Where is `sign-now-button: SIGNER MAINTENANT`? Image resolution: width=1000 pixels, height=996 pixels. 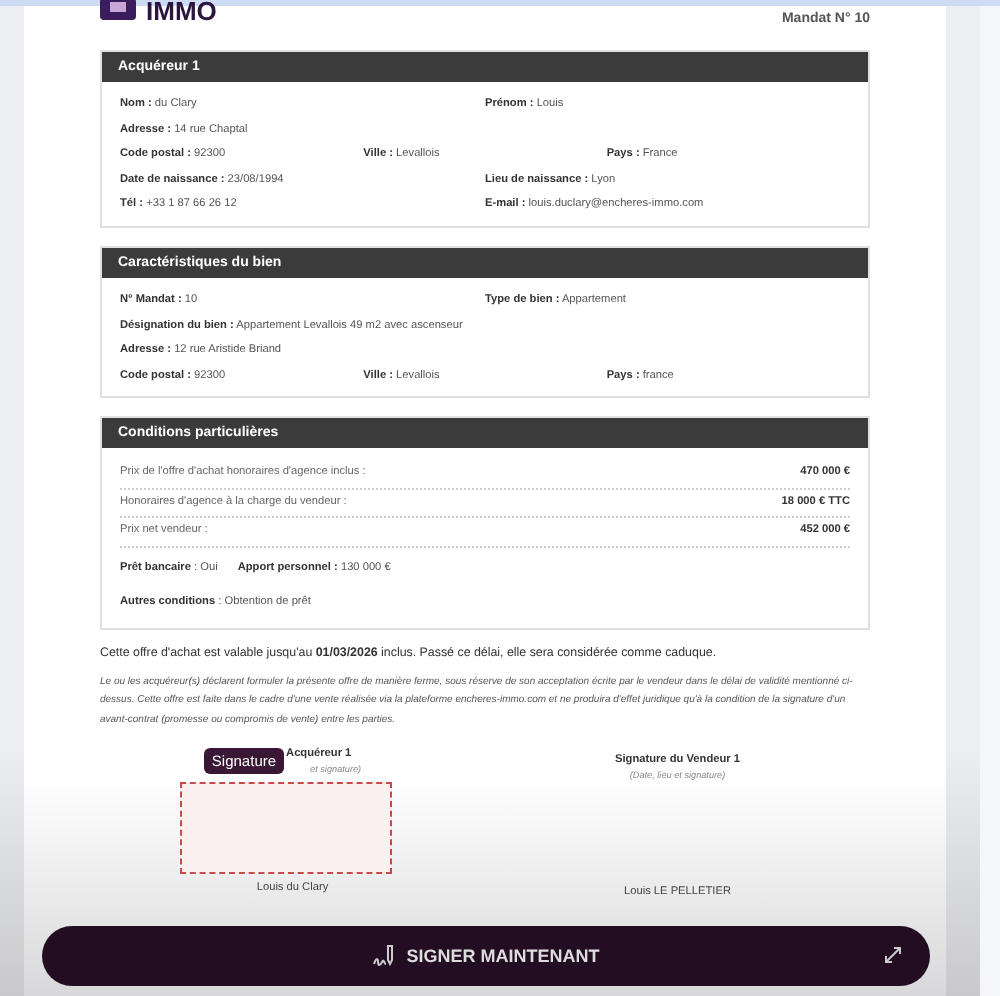
sign-now-button: SIGNER MAINTENANT is located at coordinates (486, 956).